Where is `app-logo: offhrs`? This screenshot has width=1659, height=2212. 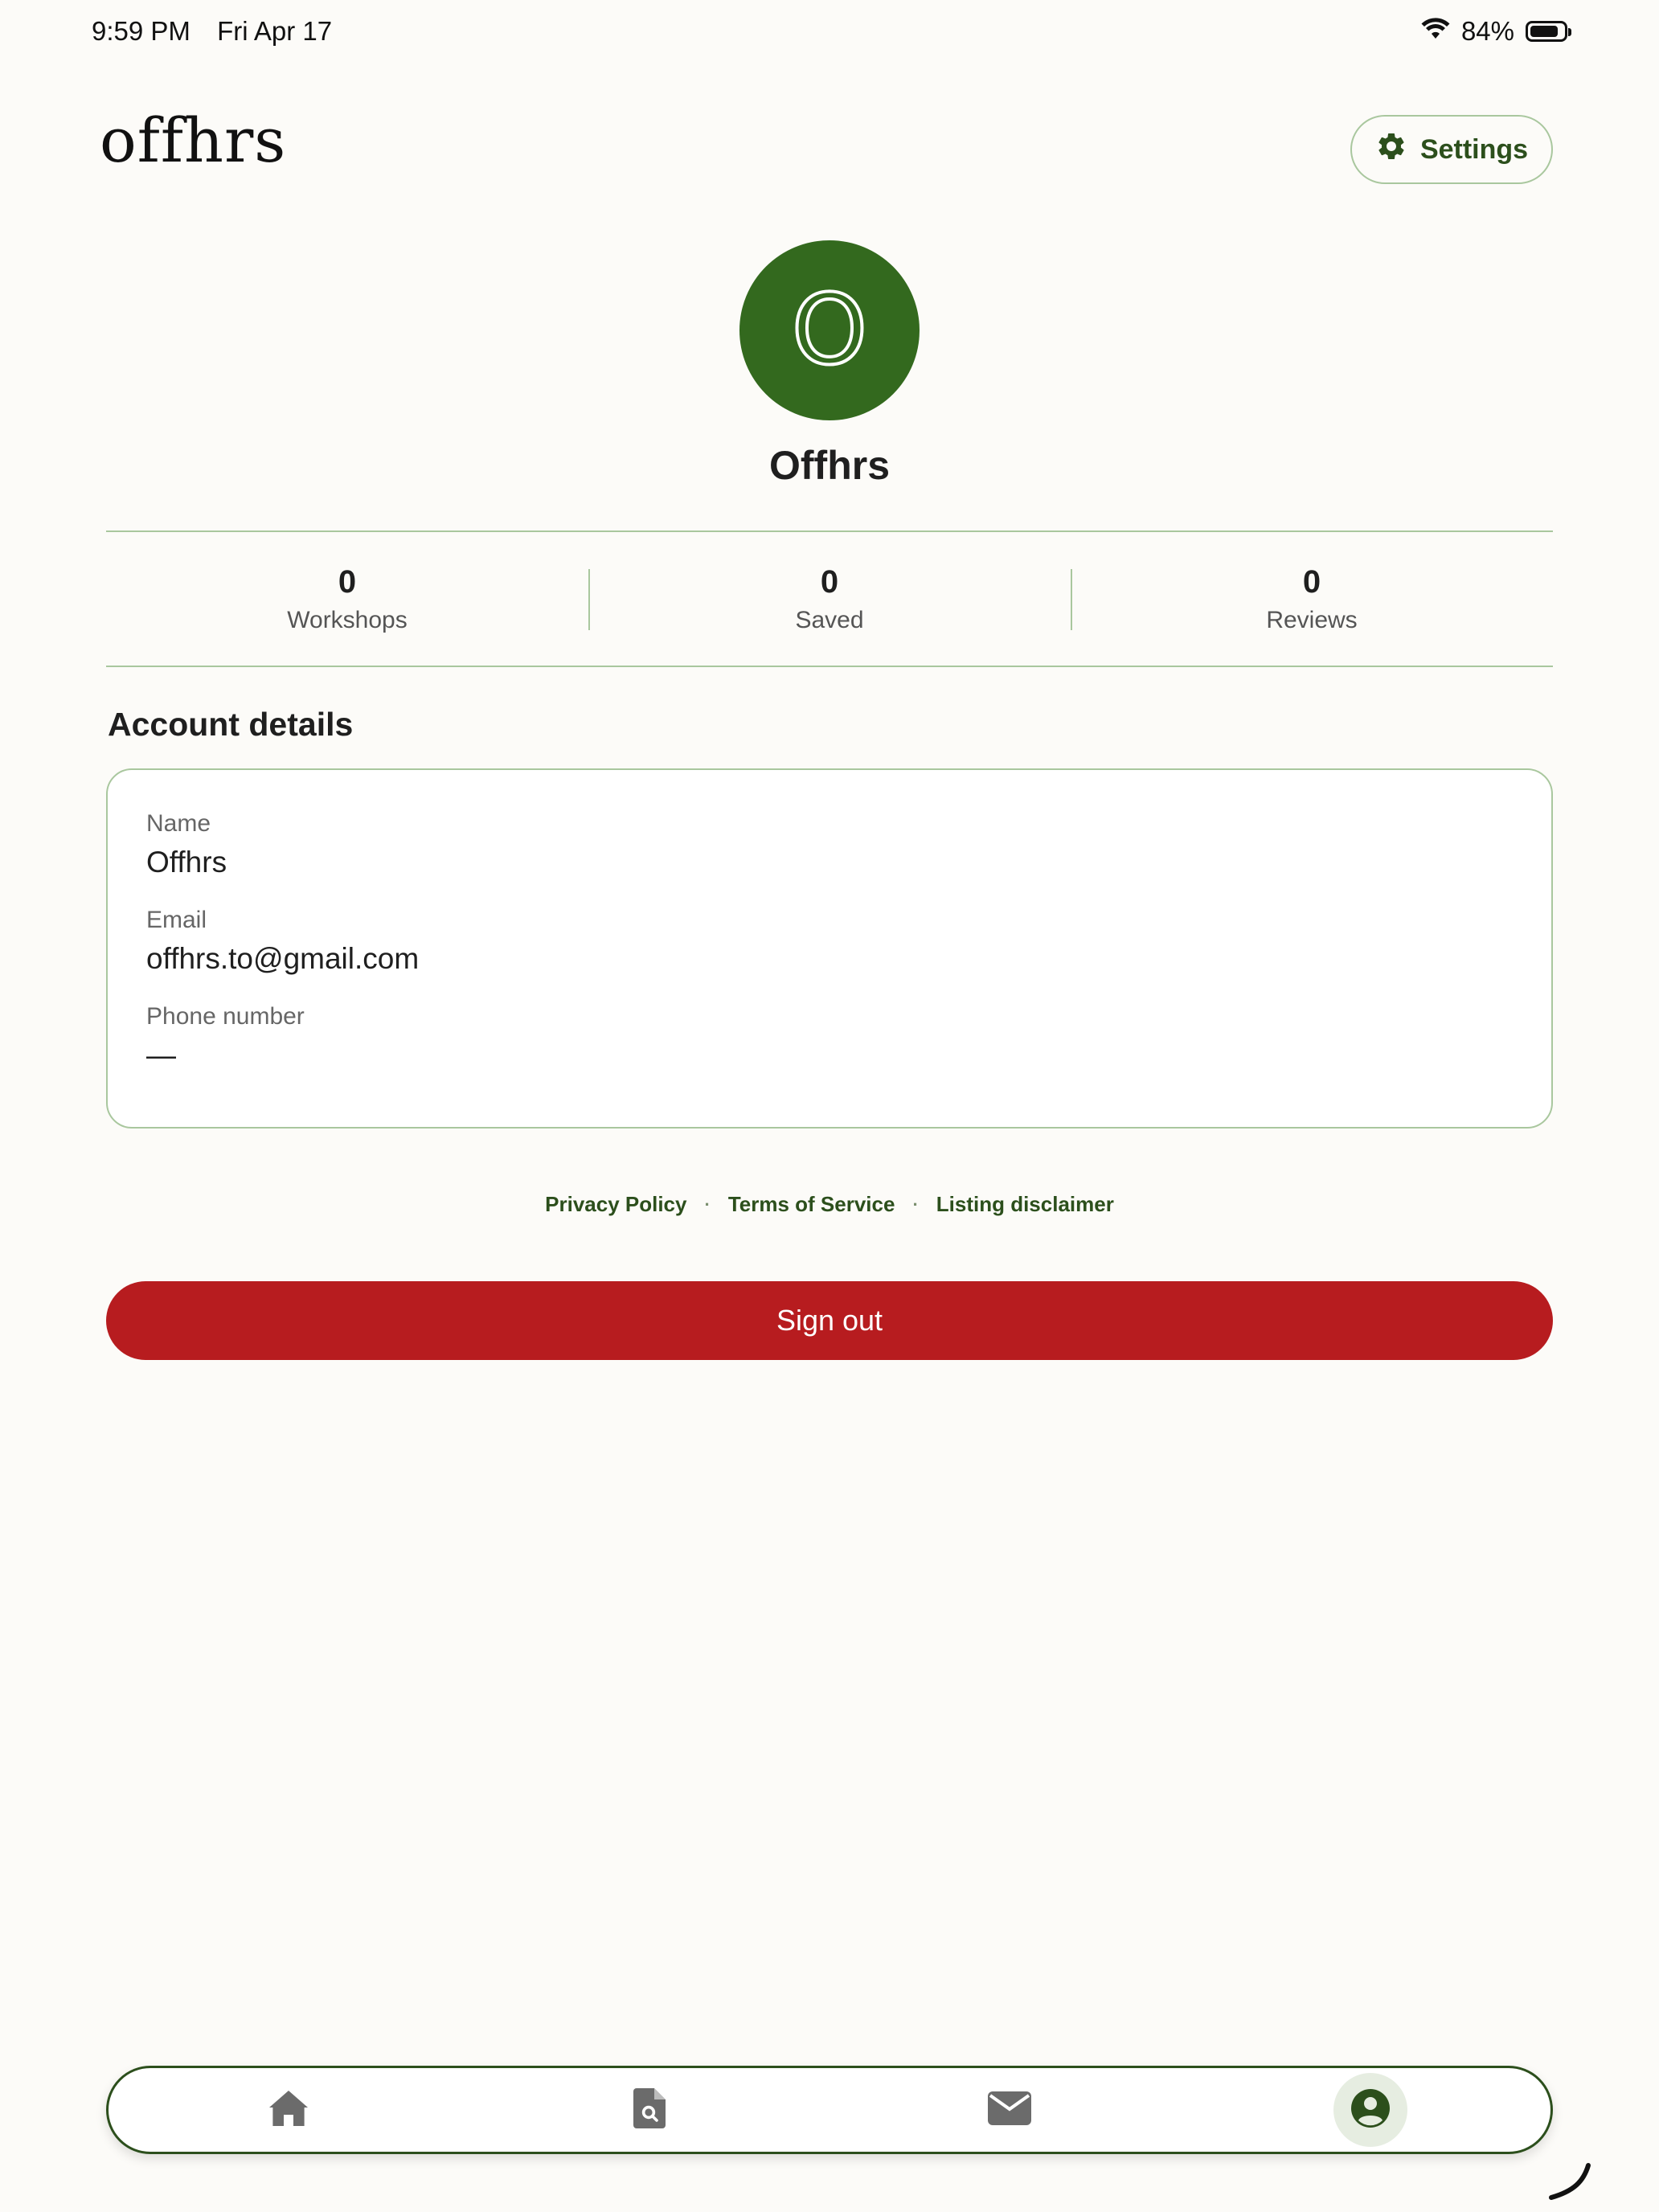
app-logo: offhrs is located at coordinates (193, 140).